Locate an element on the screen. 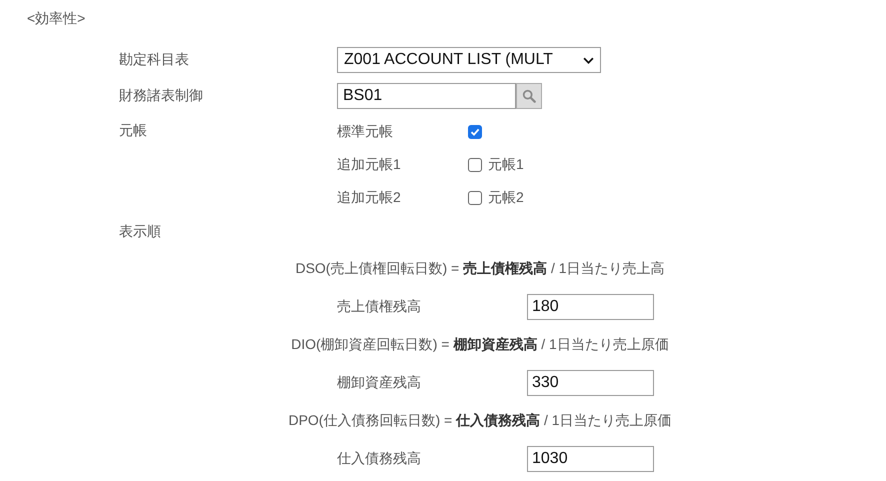  formula-text: DPO(仕入債務回転日数) = 仕入債務残高 / 1日当たり売上原価 is located at coordinates (480, 421).